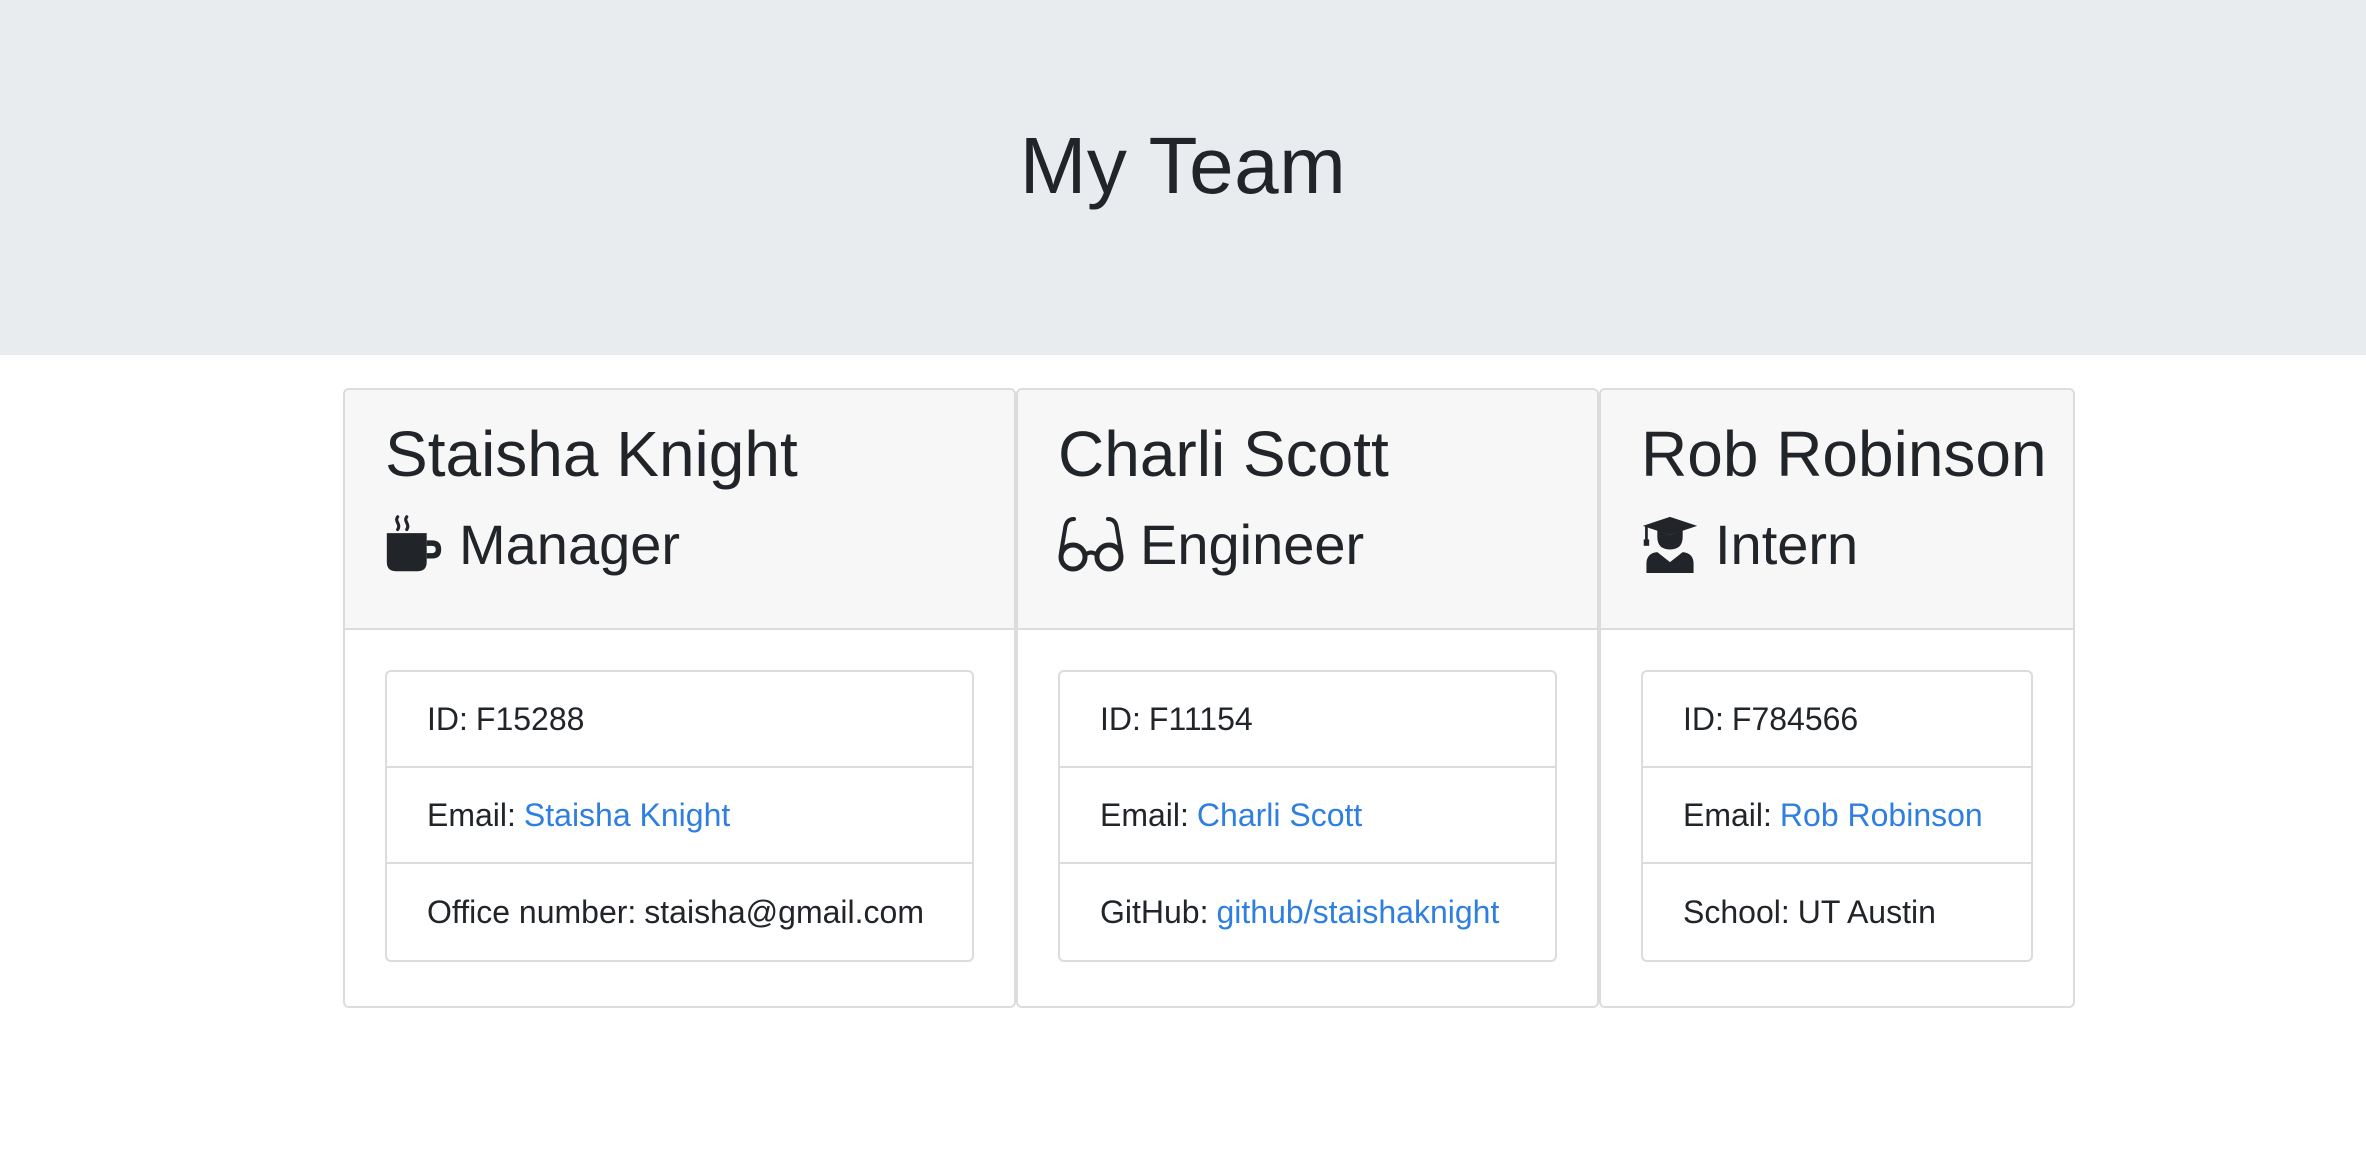  Describe the element at coordinates (532, 911) in the screenshot. I see `office-number-label: Office number:` at that location.